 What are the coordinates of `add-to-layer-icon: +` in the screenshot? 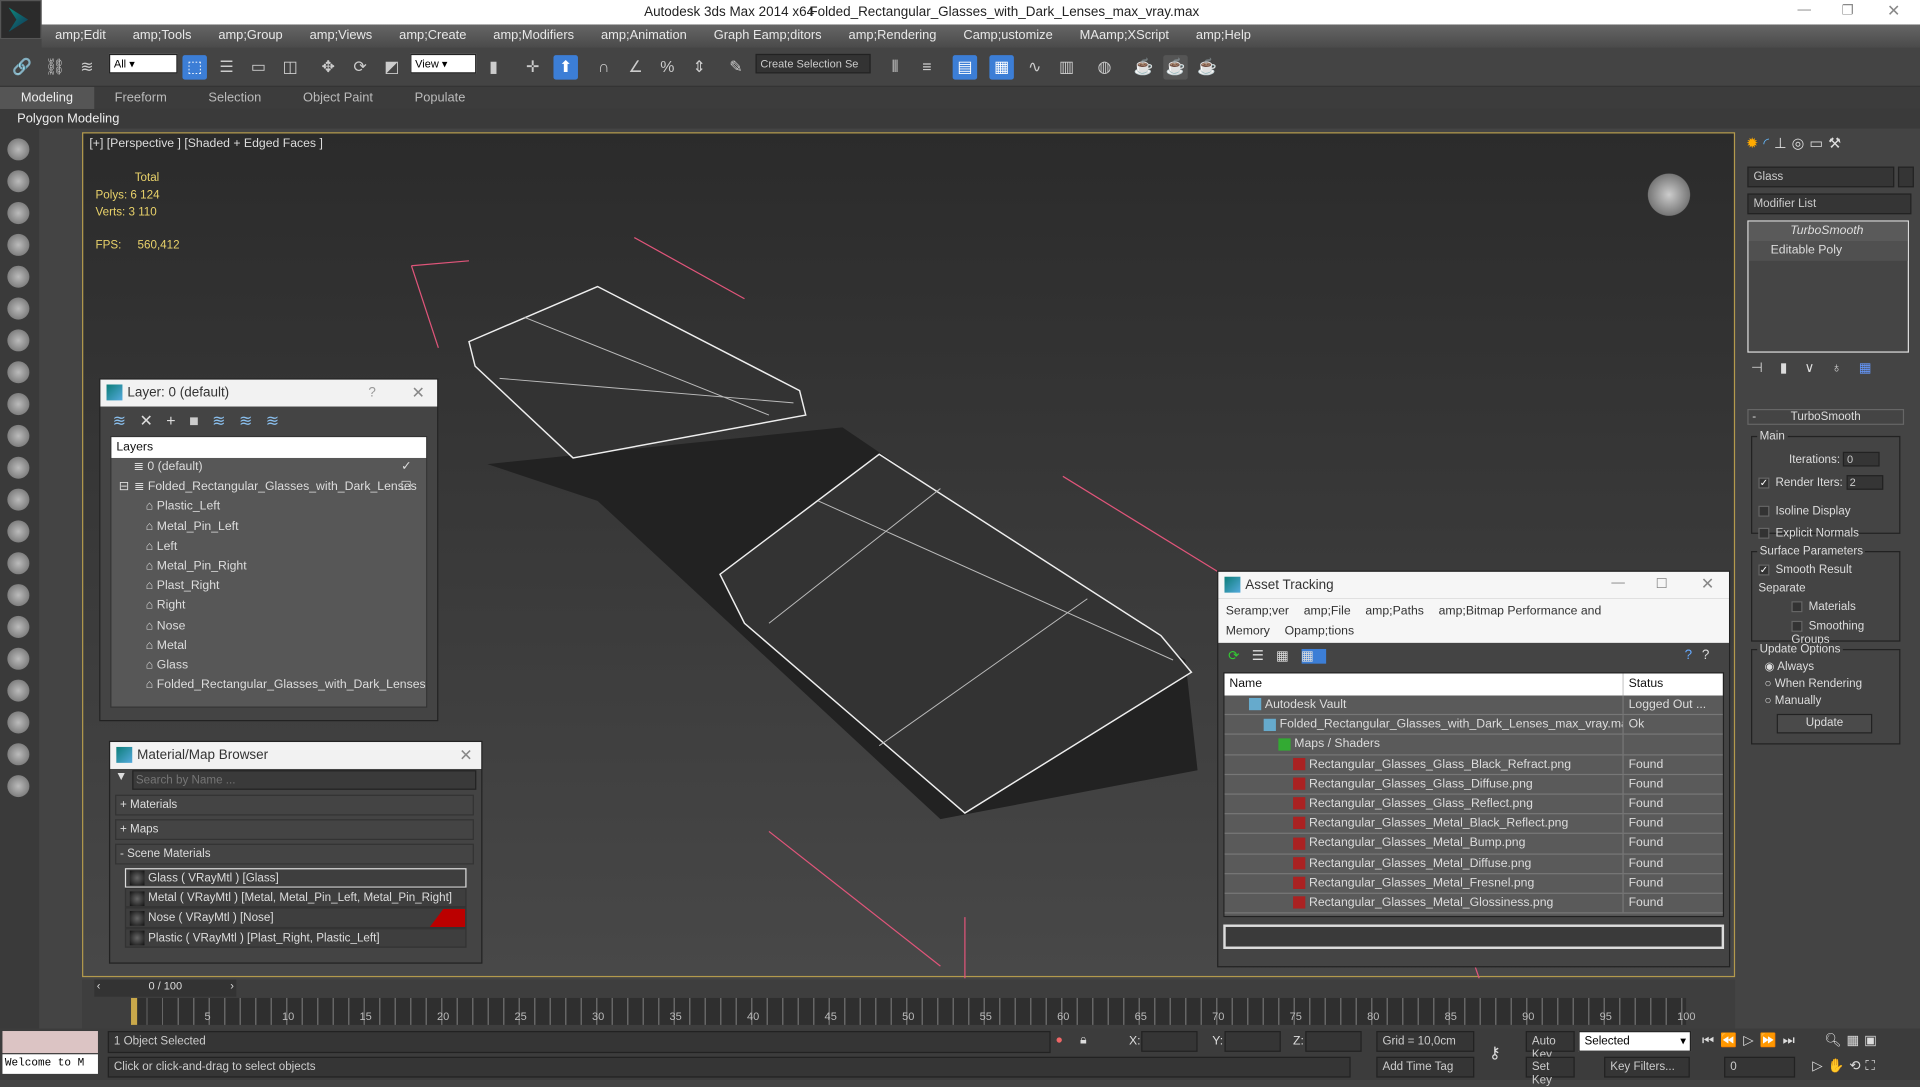 It's located at (177, 420).